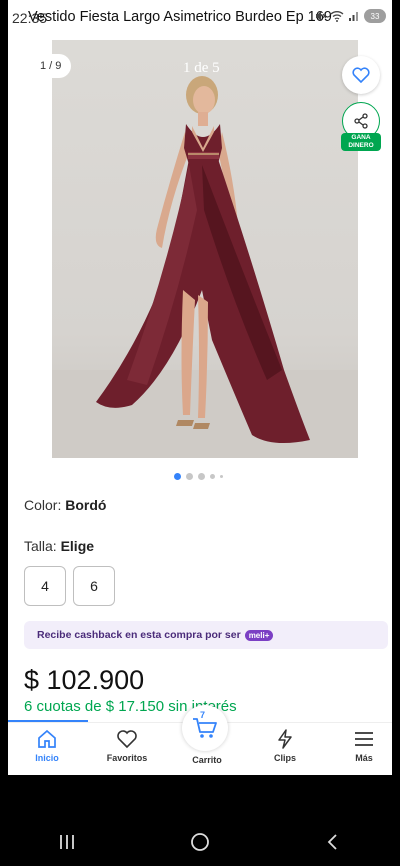 The image size is (400, 866). What do you see at coordinates (67, 842) in the screenshot?
I see `recent-apps-icon` at bounding box center [67, 842].